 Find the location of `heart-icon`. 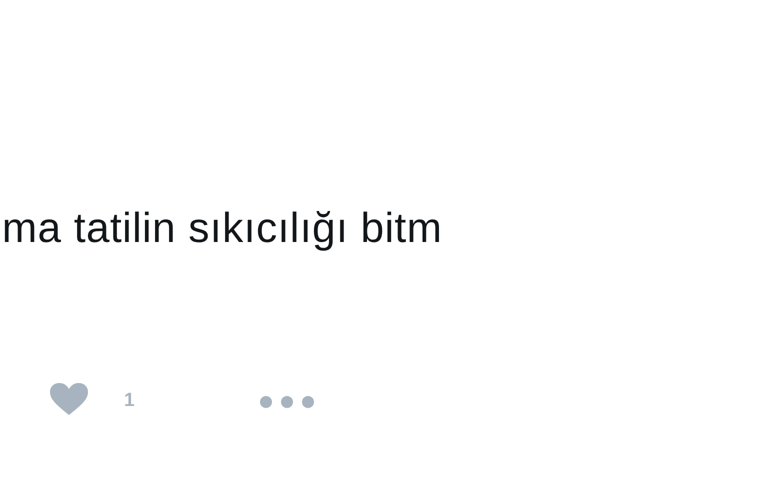

heart-icon is located at coordinates (69, 398).